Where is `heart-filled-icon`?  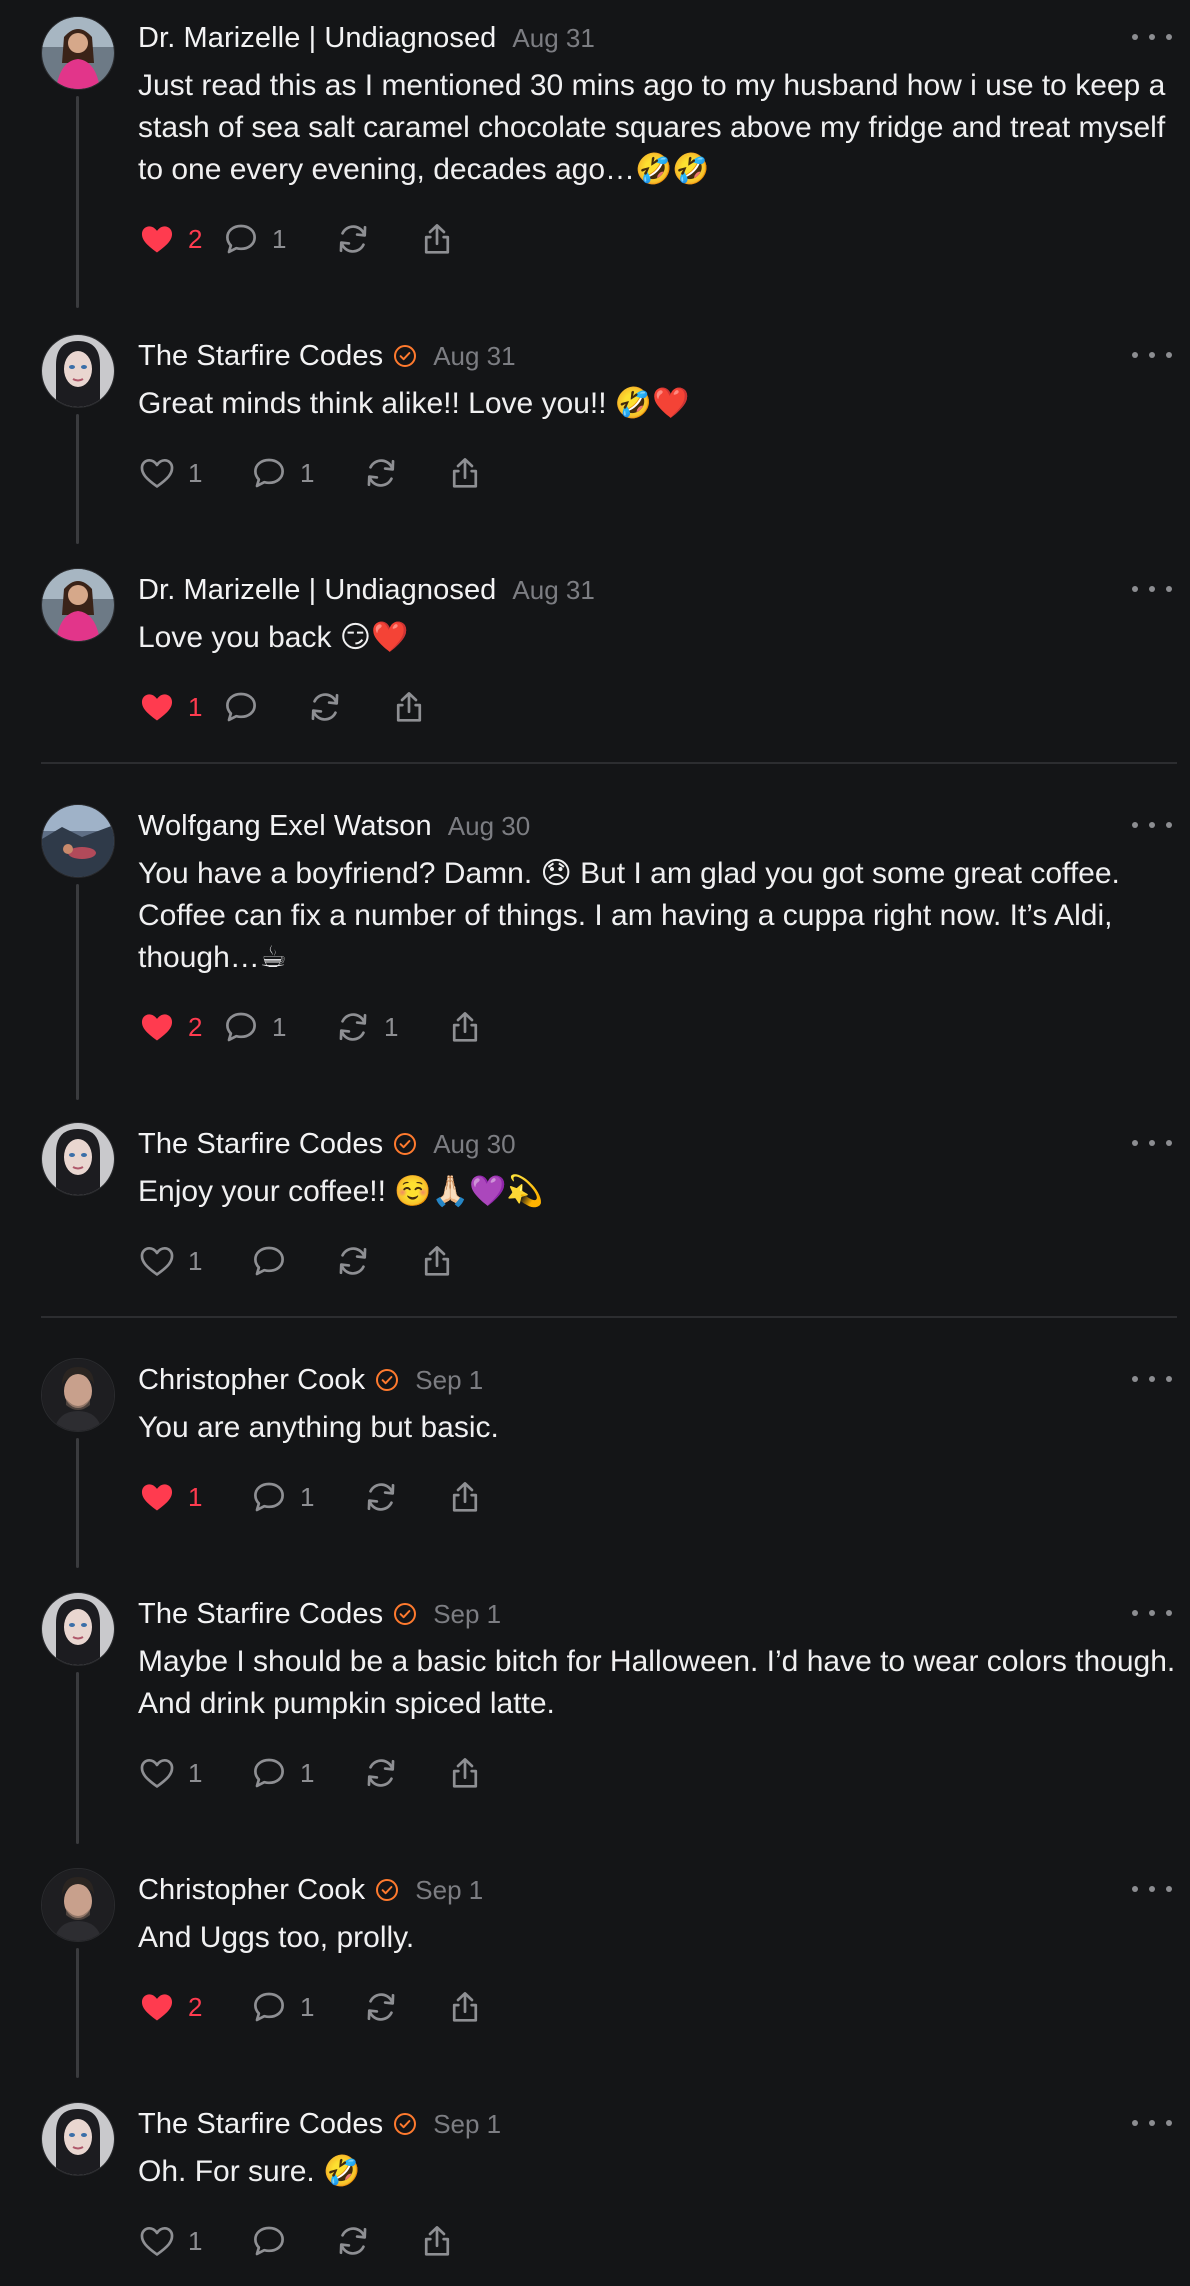
heart-filled-icon is located at coordinates (157, 1027).